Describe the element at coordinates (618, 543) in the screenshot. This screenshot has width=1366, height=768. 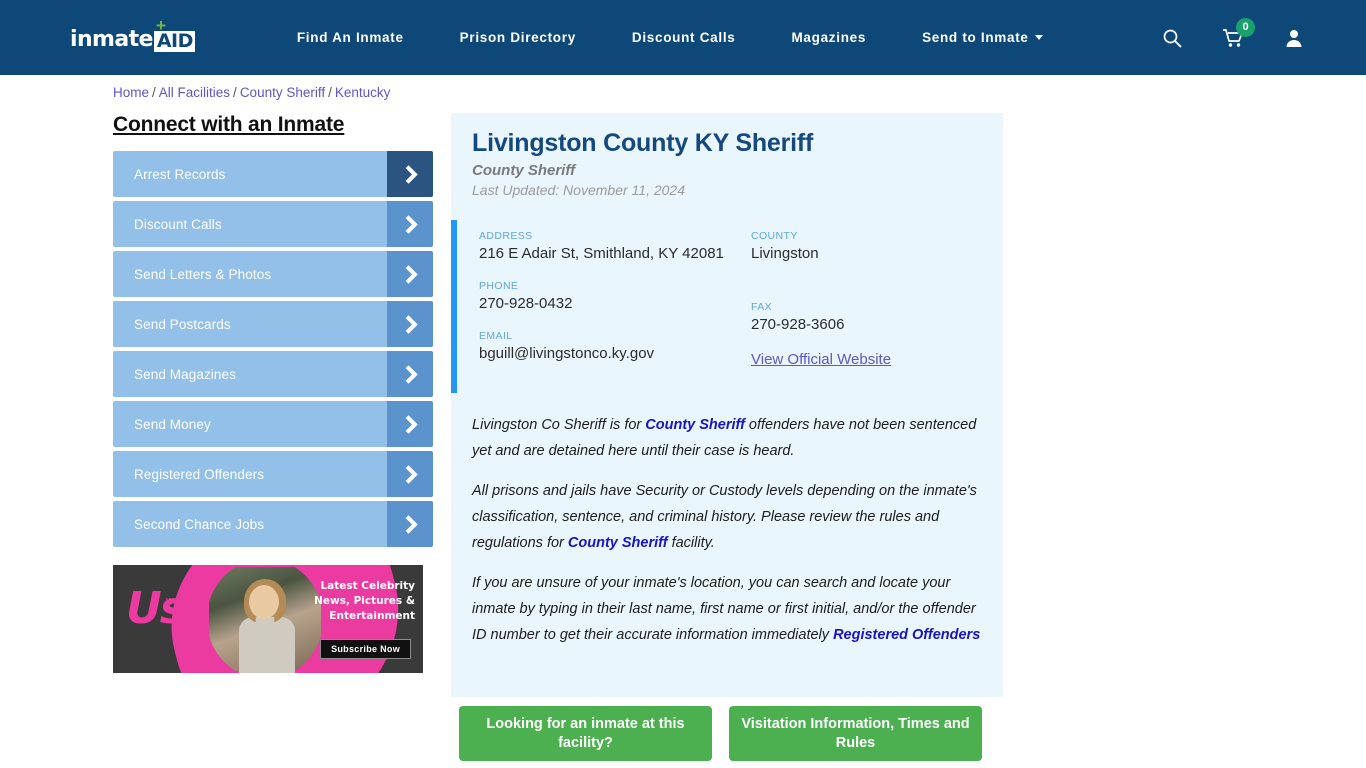
I see `county-sheriff-link-2: County Sheriff` at that location.